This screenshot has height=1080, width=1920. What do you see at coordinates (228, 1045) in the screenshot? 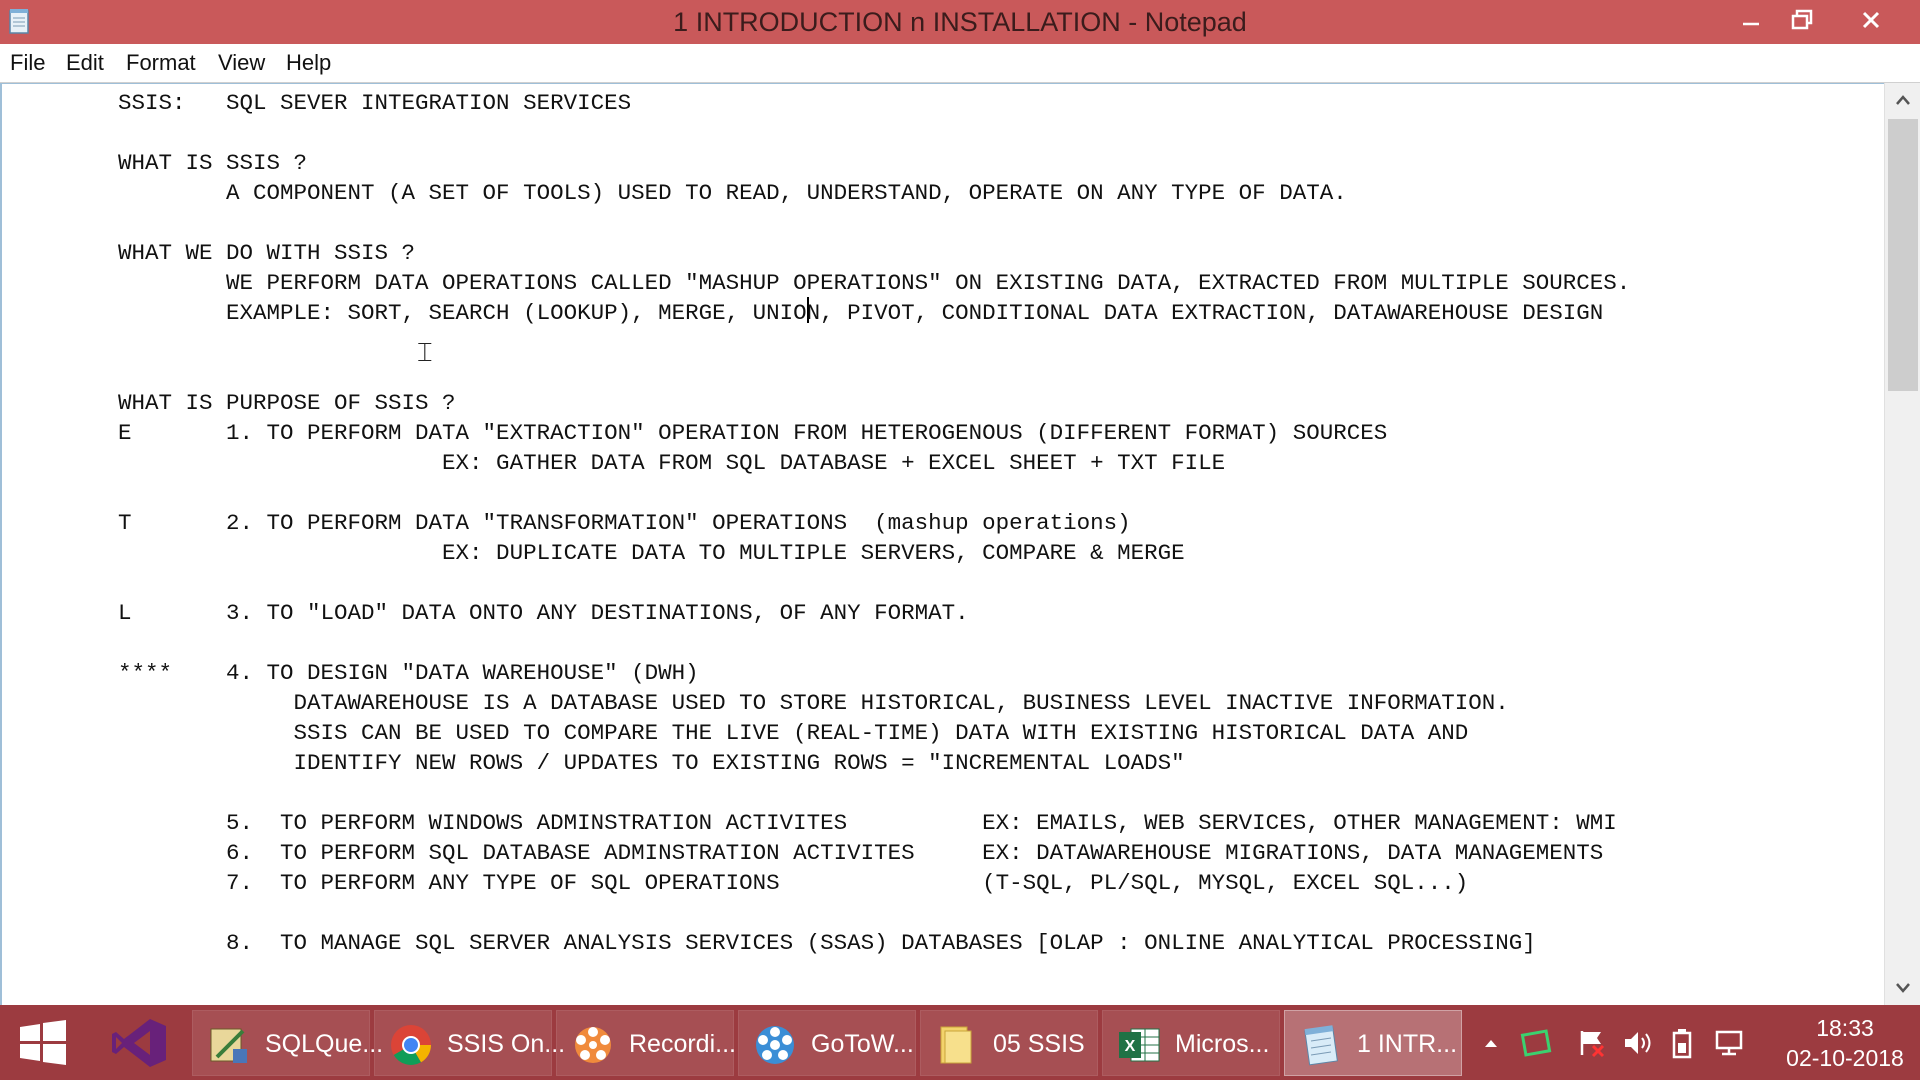
I see `sql-query-icon` at bounding box center [228, 1045].